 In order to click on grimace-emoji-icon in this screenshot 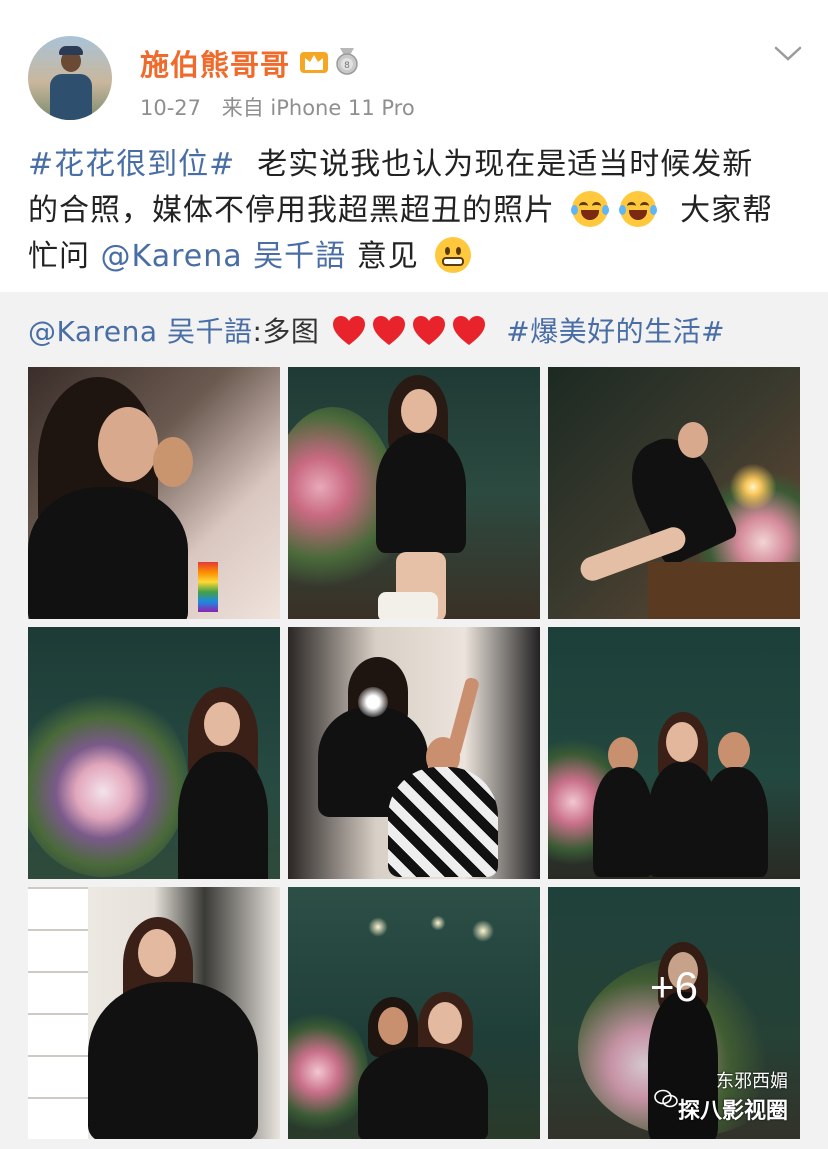, I will do `click(453, 255)`.